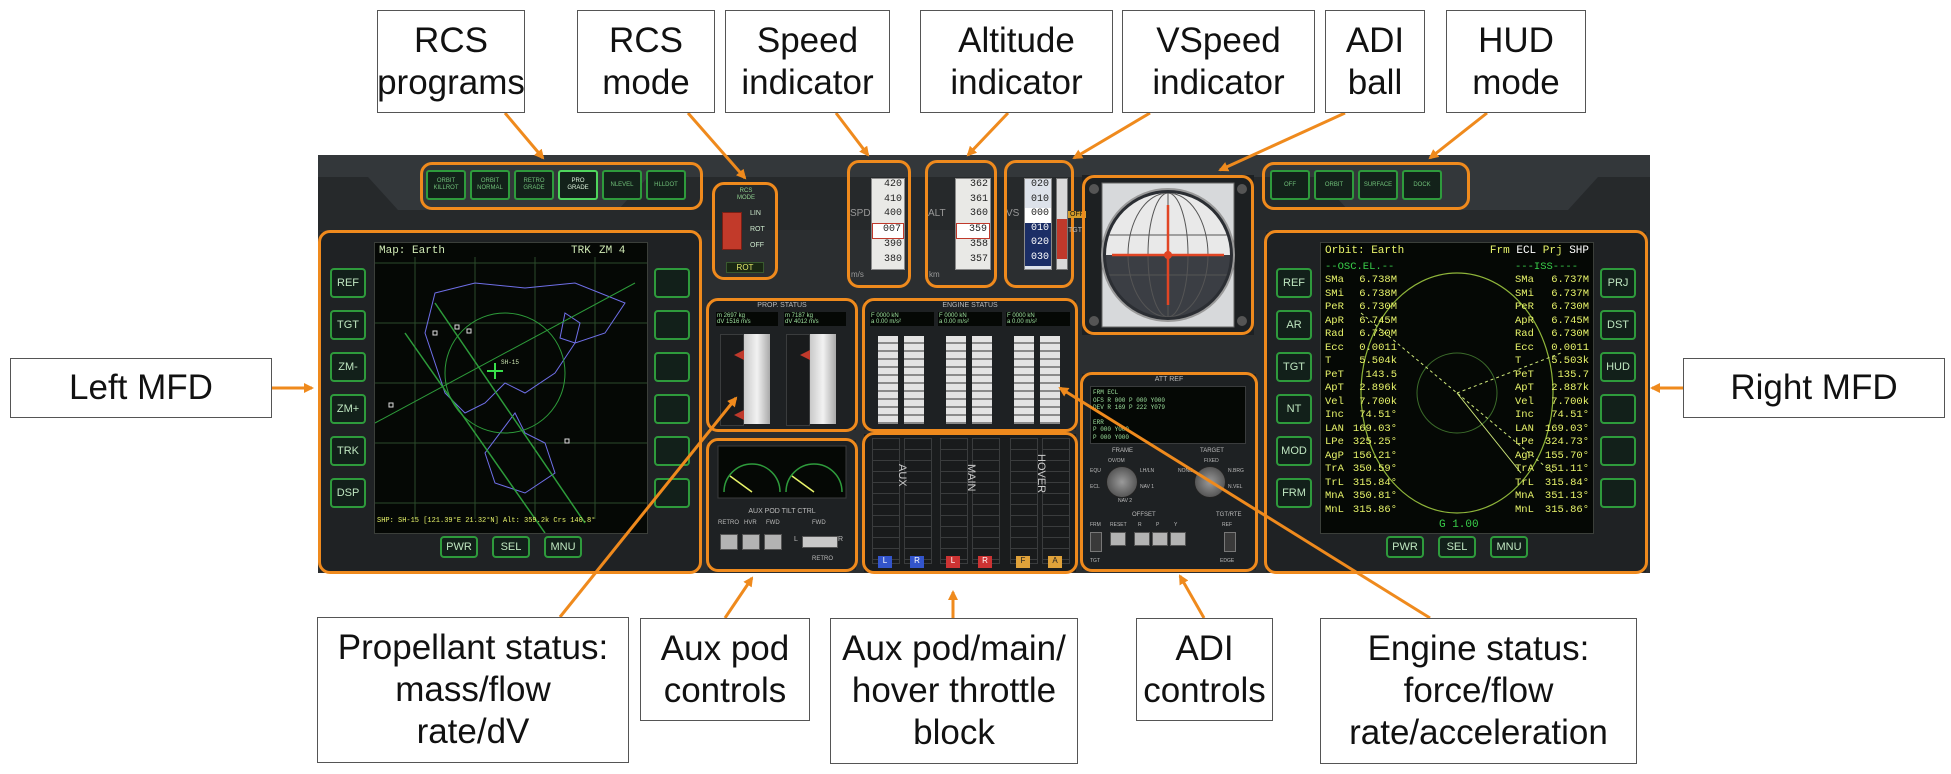 The width and height of the screenshot is (1951, 774). Describe the element at coordinates (1366, 186) in the screenshot. I see `highlight-hud-mode` at that location.